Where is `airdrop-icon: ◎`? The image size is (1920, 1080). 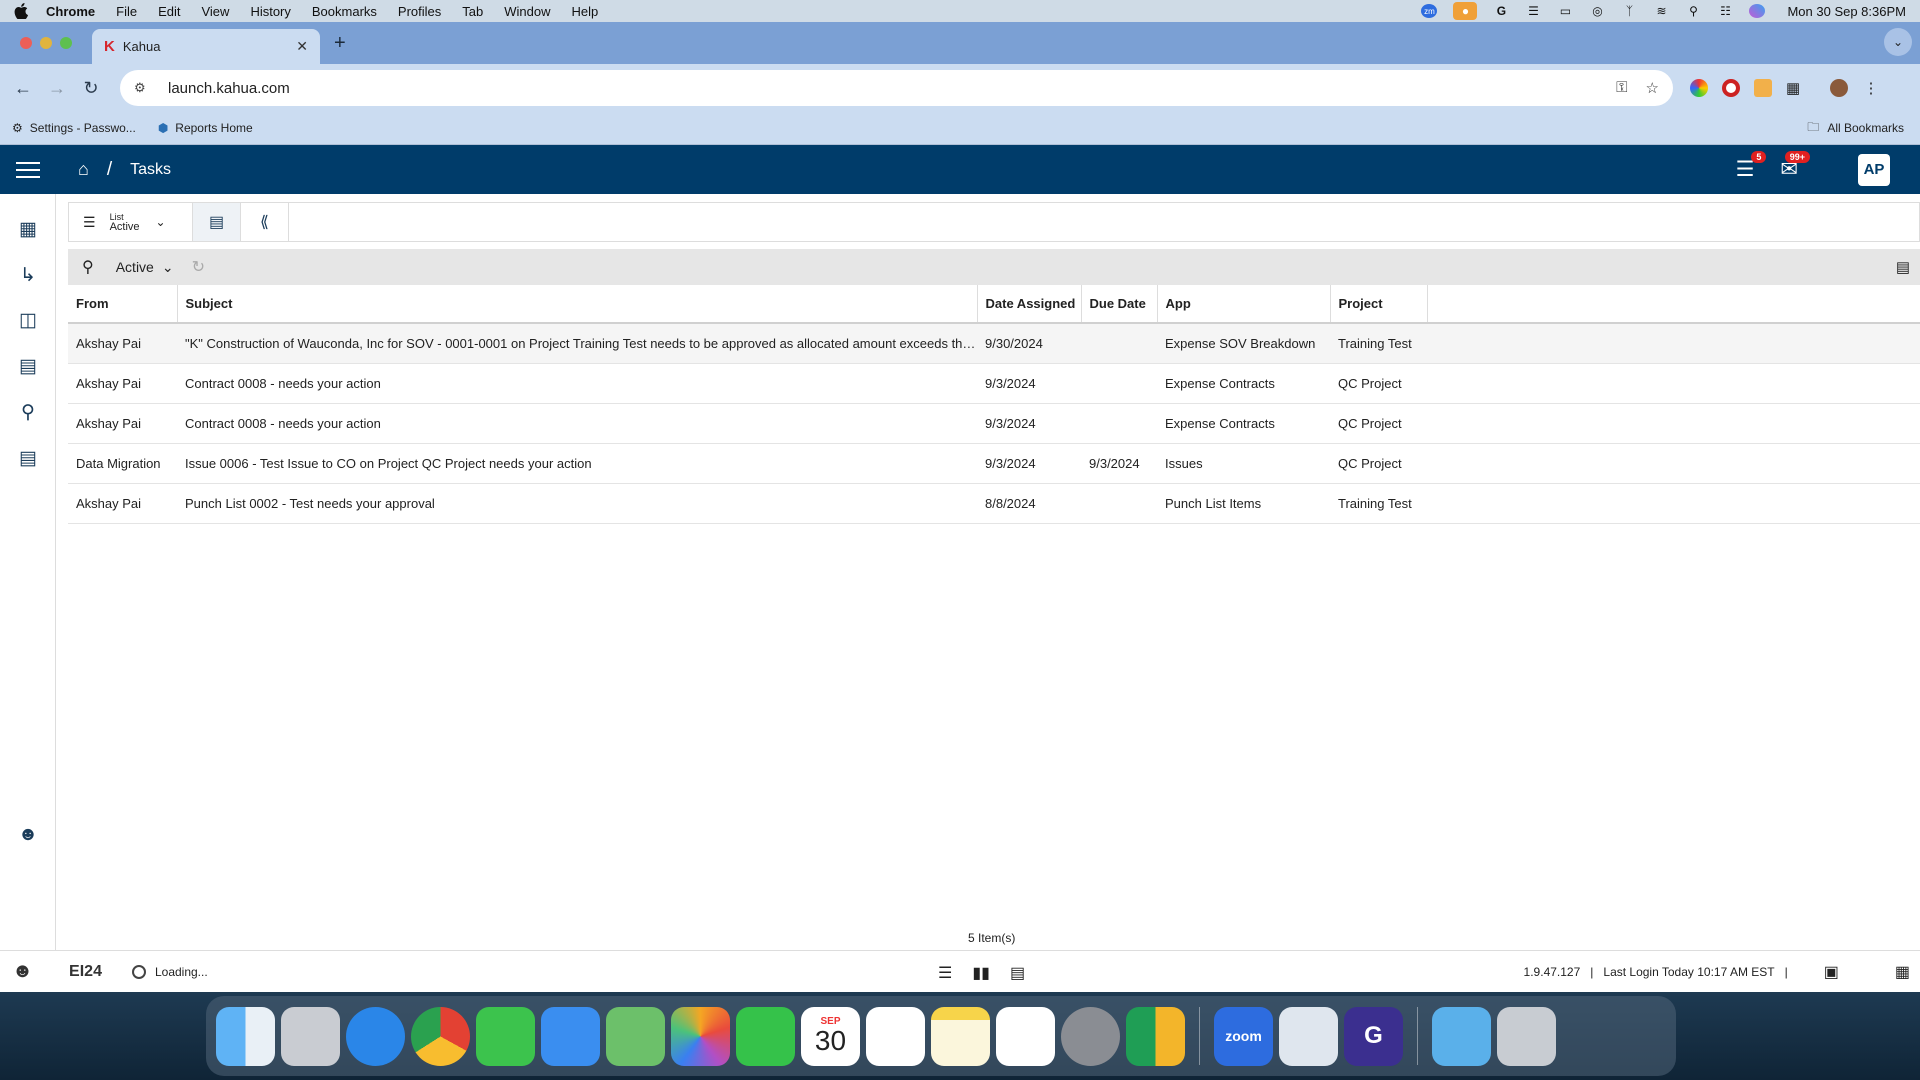
airdrop-icon: ◎ is located at coordinates (1597, 11).